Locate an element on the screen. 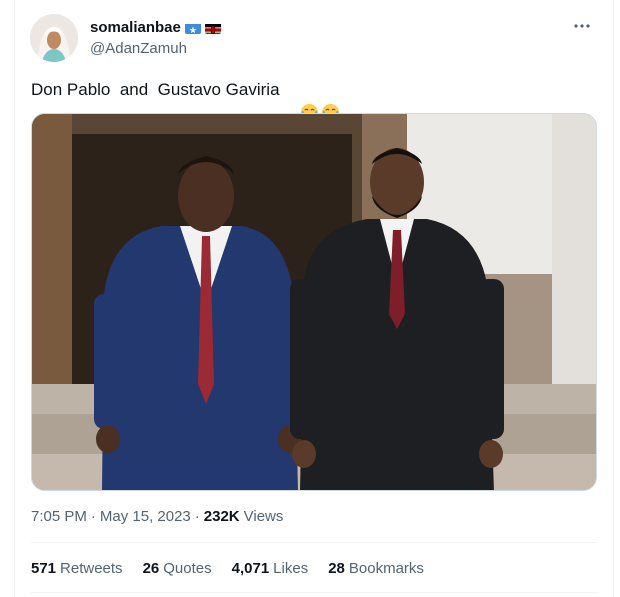 The height and width of the screenshot is (597, 620). somalia-flag-icon is located at coordinates (192, 28).